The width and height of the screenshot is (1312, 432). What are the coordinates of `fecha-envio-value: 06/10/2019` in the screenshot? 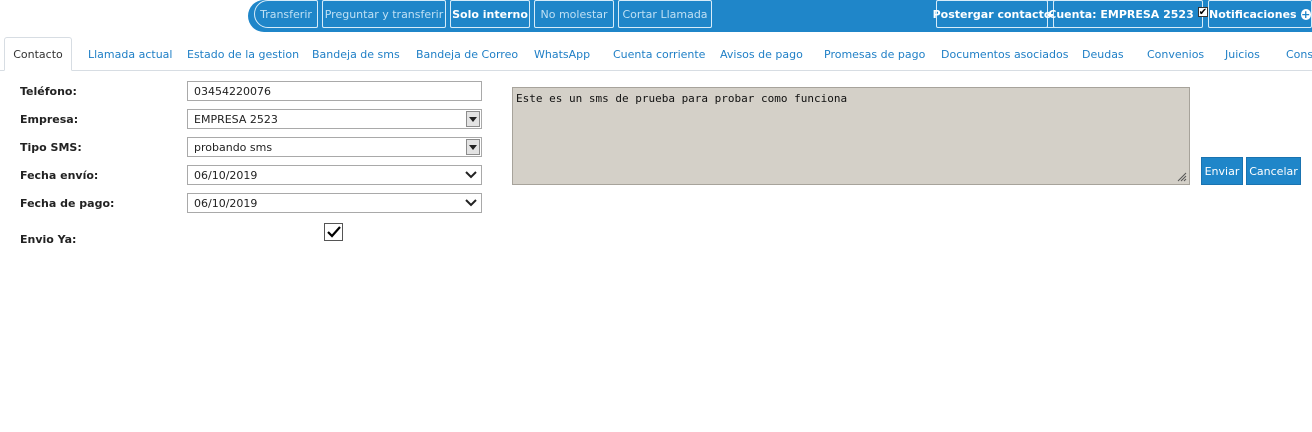 It's located at (226, 175).